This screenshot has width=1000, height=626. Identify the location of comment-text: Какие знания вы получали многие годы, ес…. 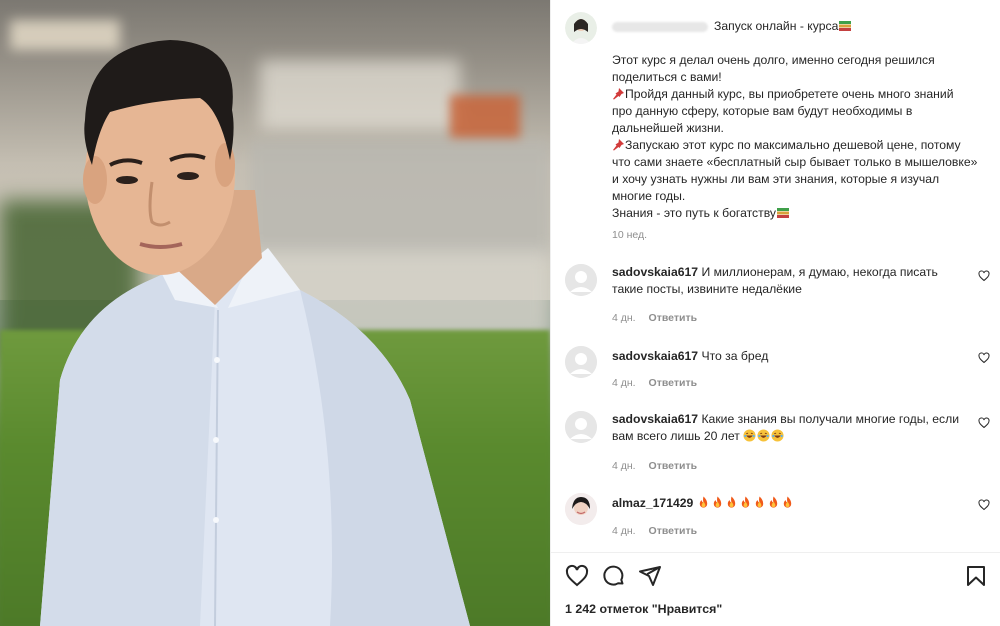
(830, 419).